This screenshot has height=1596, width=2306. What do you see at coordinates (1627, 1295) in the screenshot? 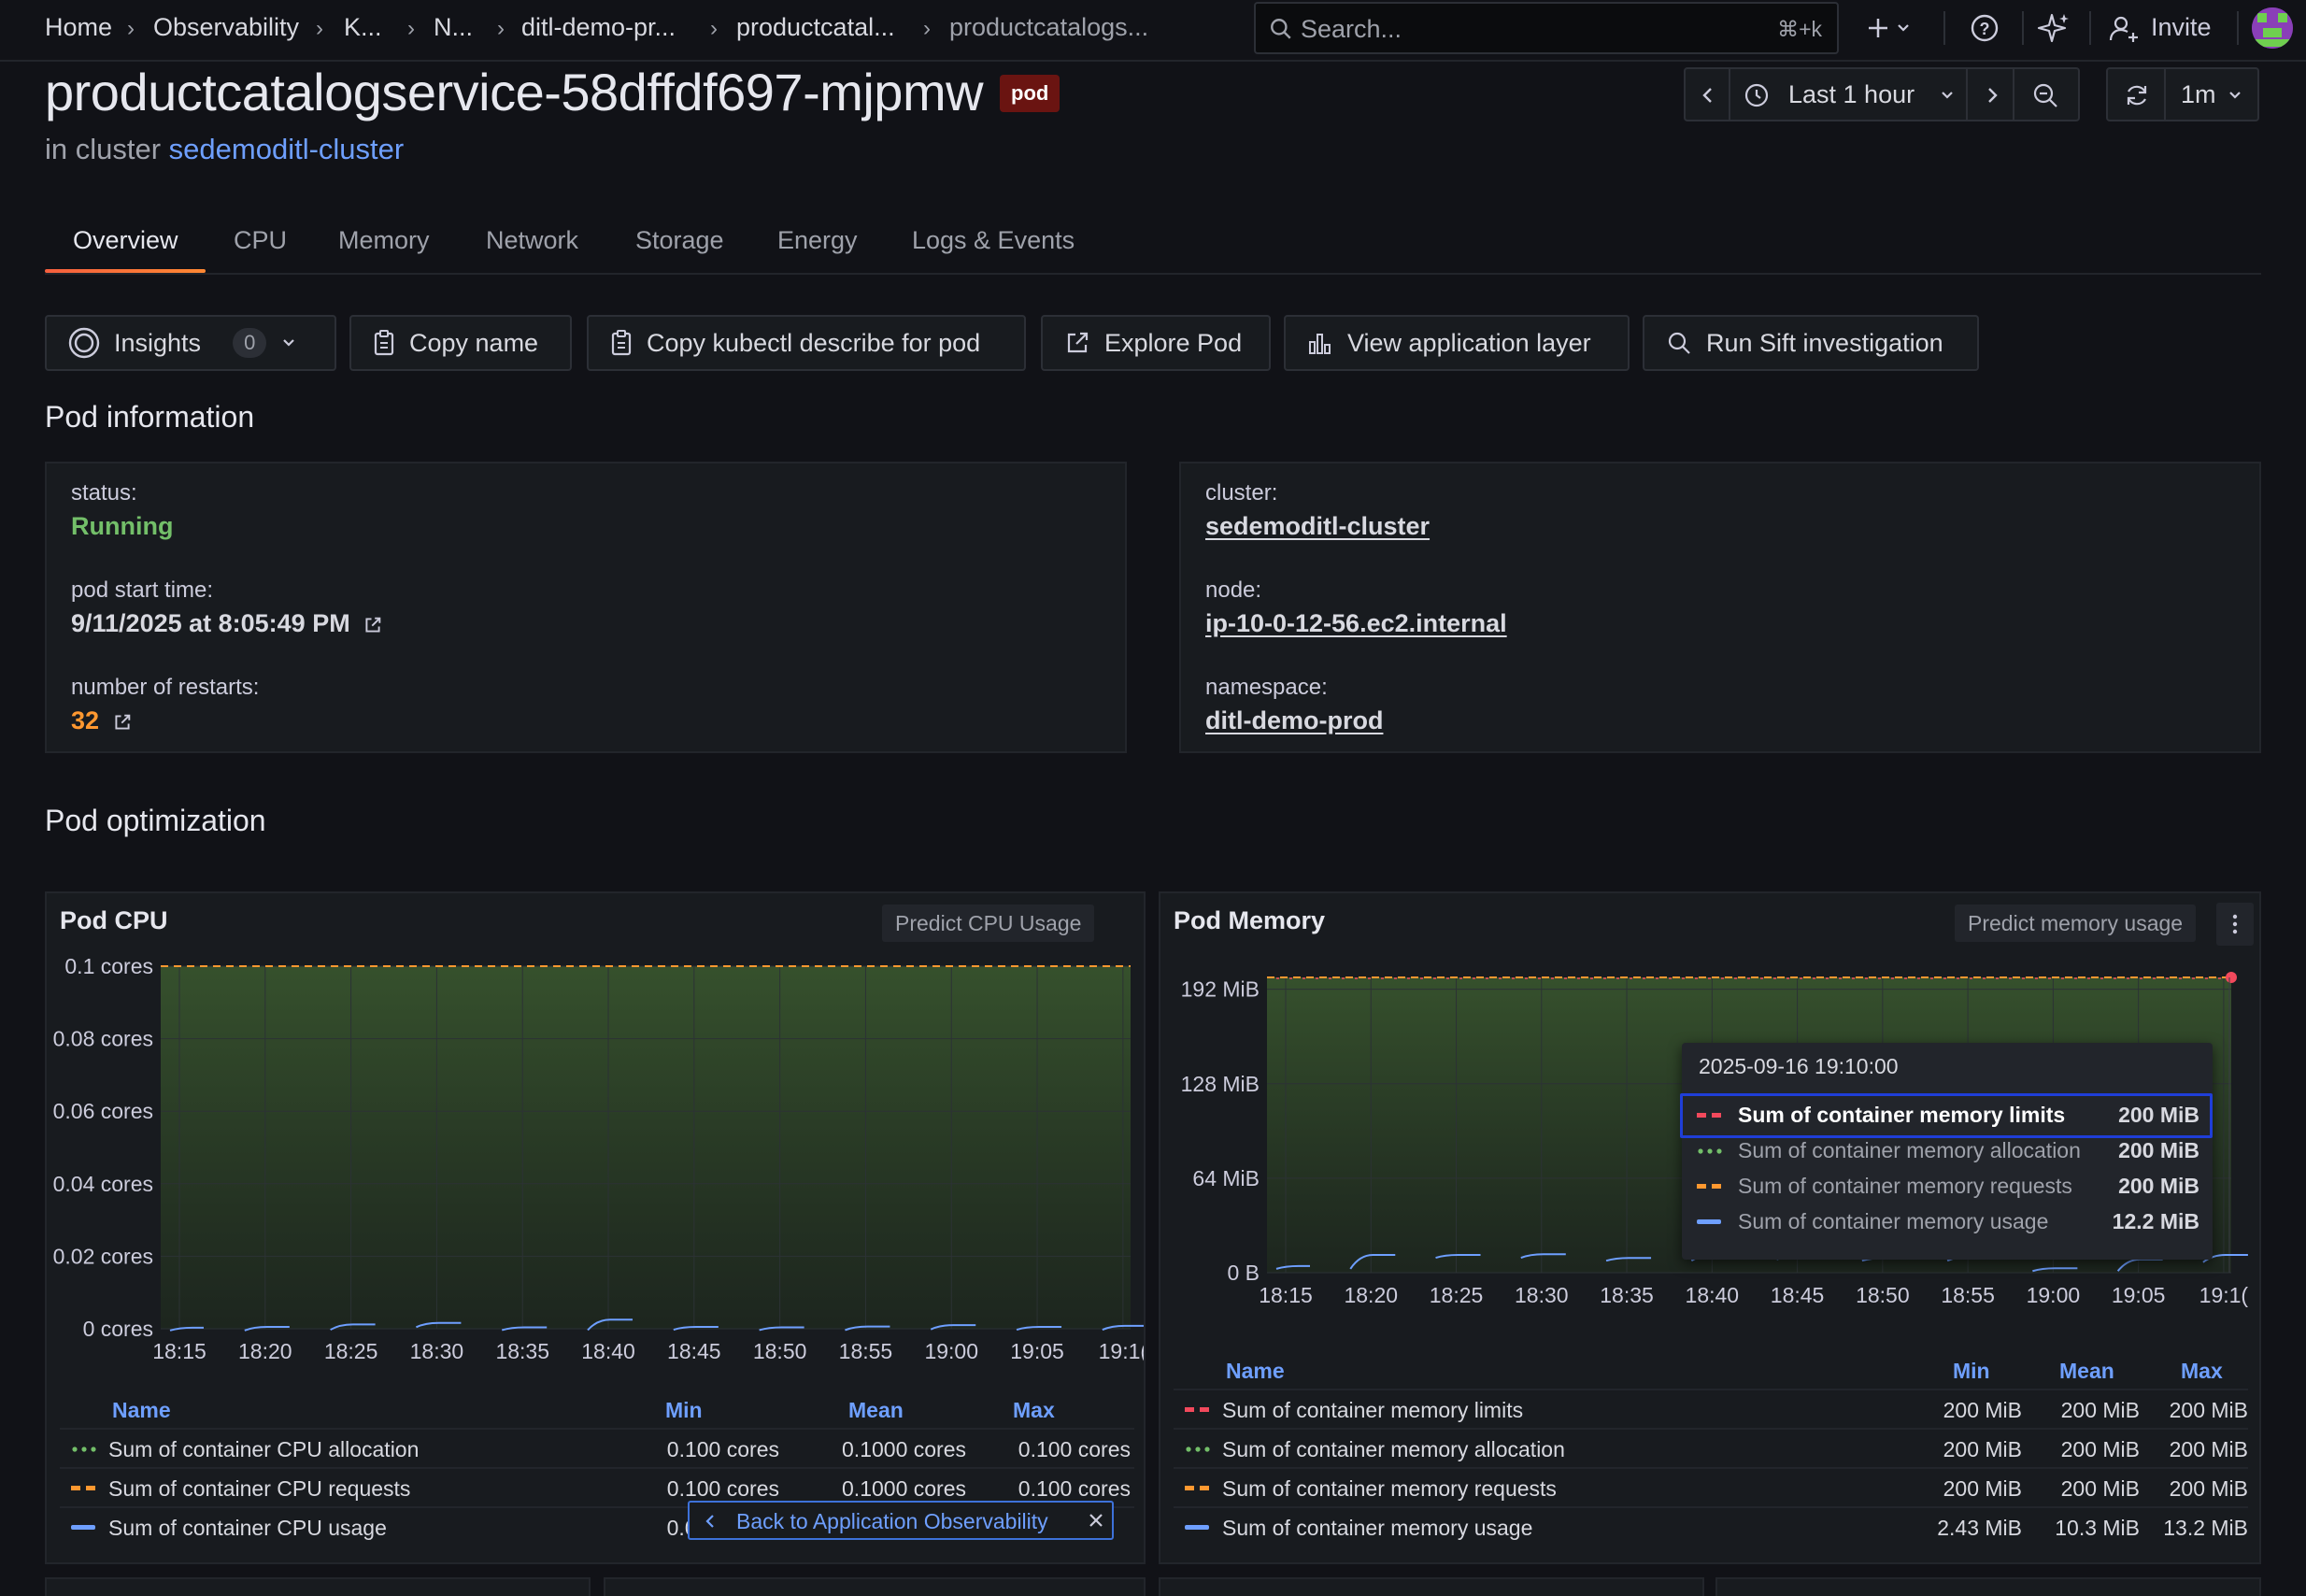
I see `x-tick-label: 18:35` at bounding box center [1627, 1295].